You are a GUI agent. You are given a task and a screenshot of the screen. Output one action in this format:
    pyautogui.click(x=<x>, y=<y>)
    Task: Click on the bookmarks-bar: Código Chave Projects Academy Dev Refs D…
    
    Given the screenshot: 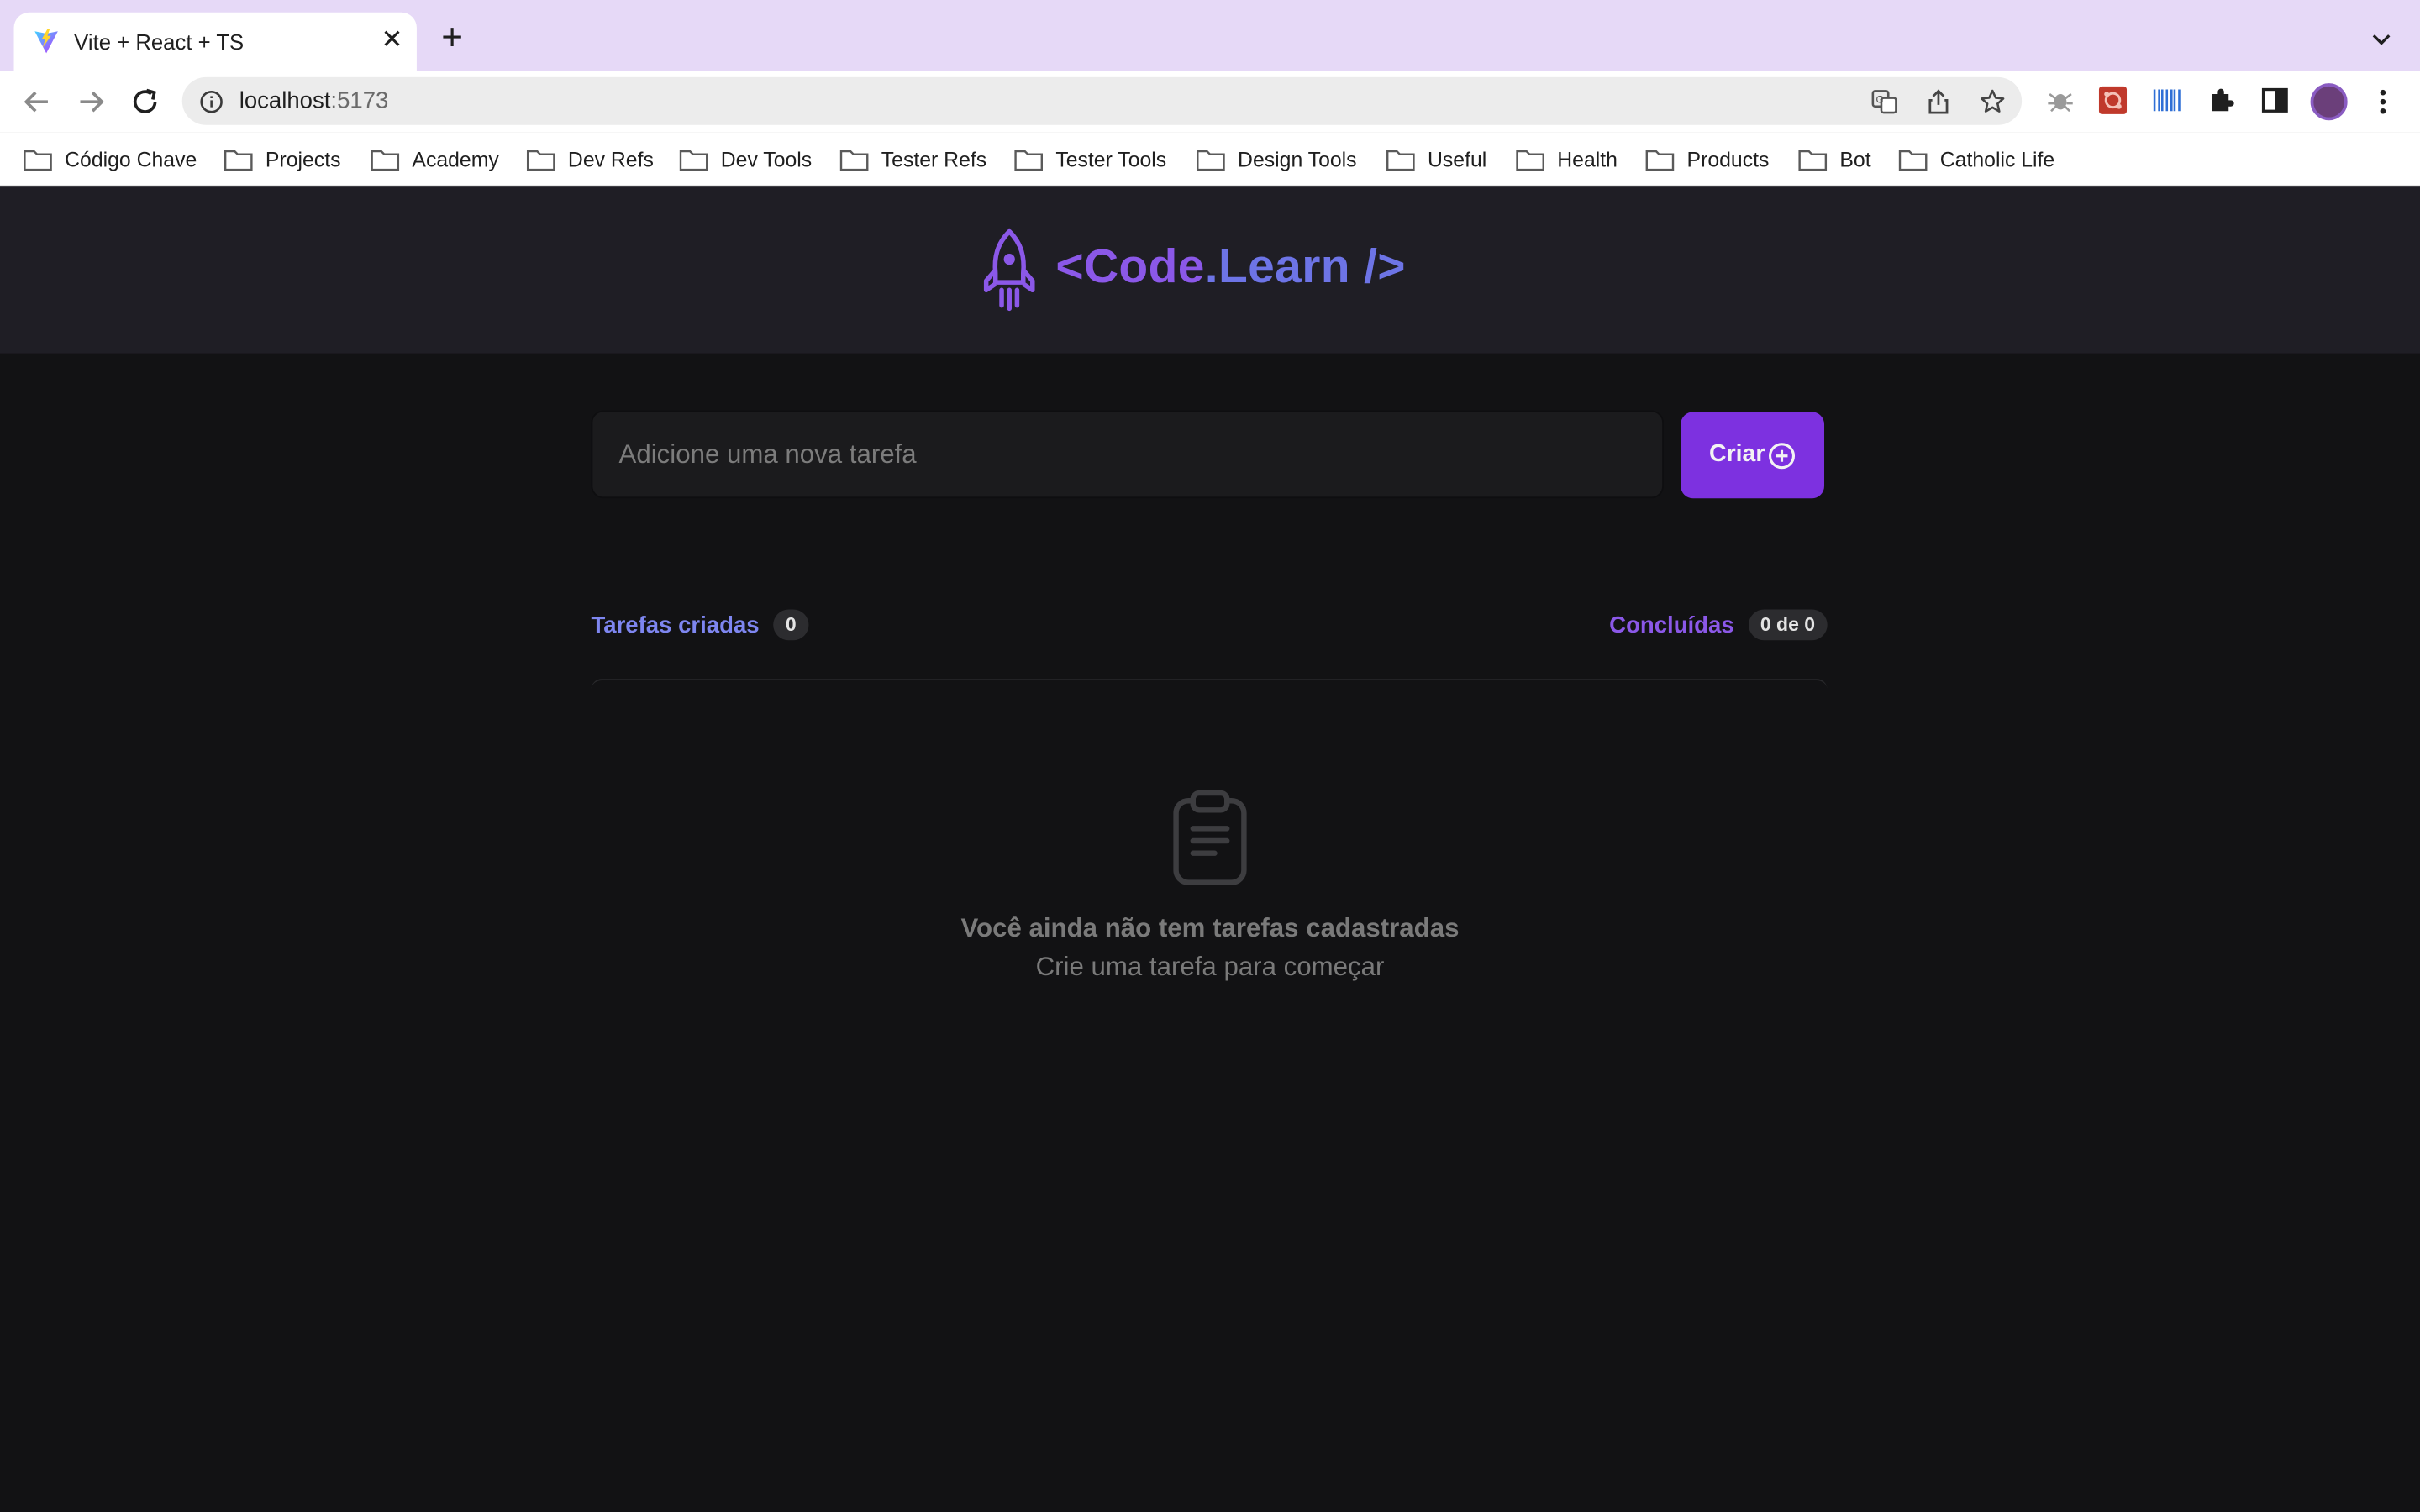 What is the action you would take?
    pyautogui.click(x=1210, y=159)
    